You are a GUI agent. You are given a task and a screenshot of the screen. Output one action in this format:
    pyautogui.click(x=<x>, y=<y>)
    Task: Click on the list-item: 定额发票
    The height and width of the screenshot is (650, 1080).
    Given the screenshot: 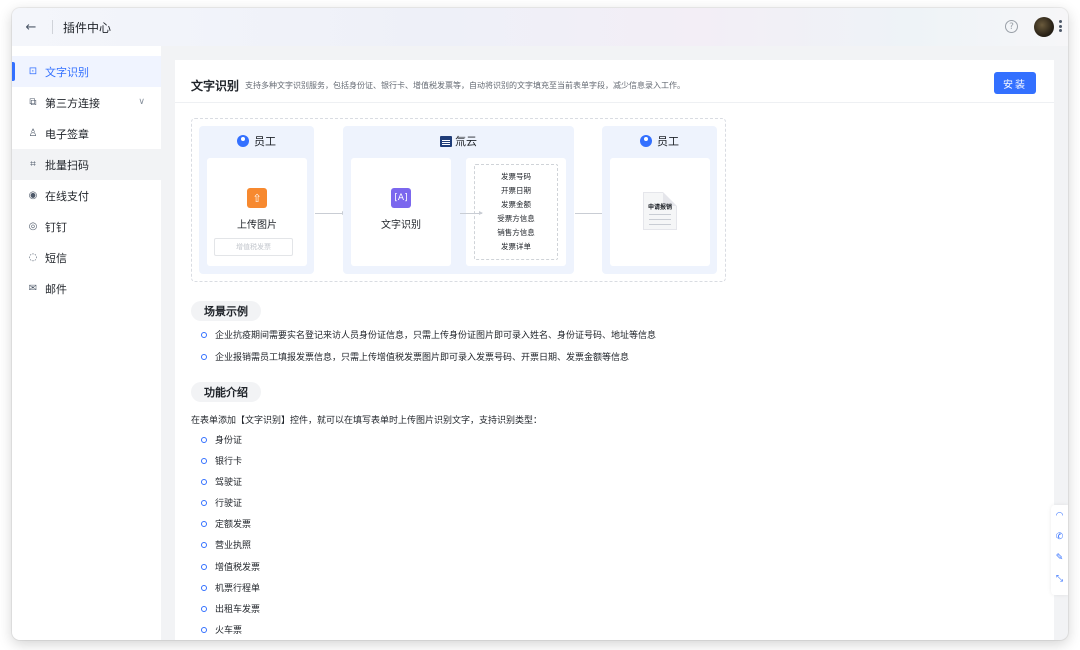 What is the action you would take?
    pyautogui.click(x=226, y=523)
    